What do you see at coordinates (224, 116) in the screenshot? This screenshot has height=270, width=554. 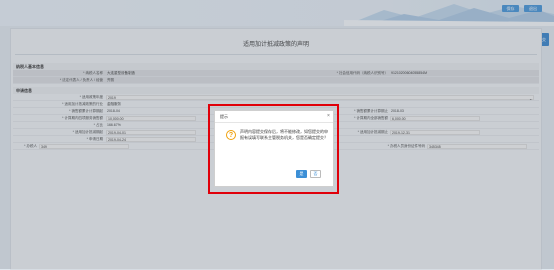 I see `dialog-title: 提示` at bounding box center [224, 116].